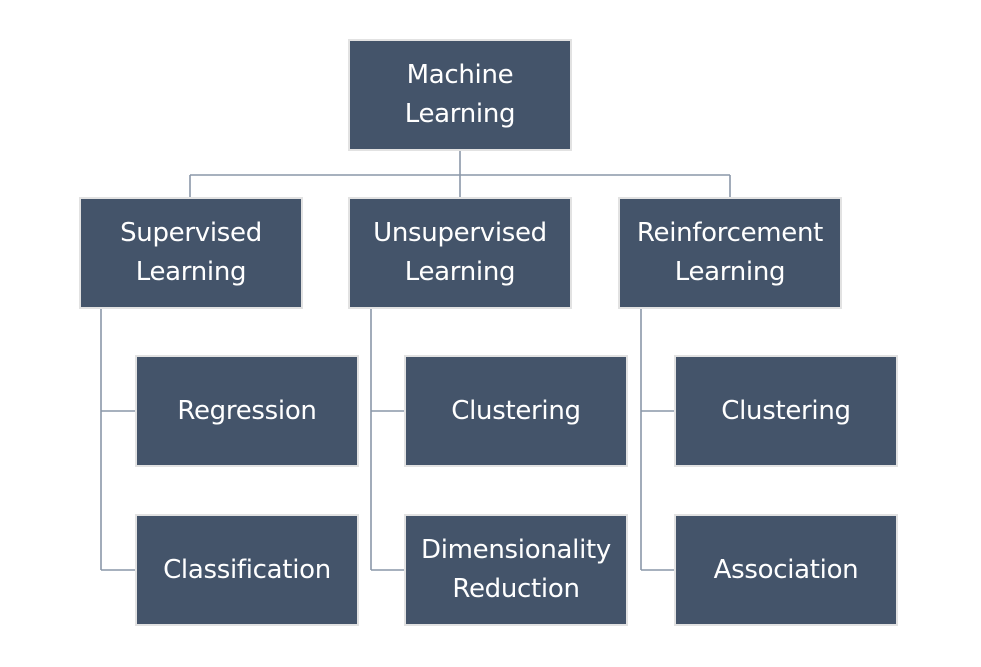 This screenshot has height=667, width=981. Describe the element at coordinates (460, 95) in the screenshot. I see `node-machine-learning: Machine Learning` at that location.